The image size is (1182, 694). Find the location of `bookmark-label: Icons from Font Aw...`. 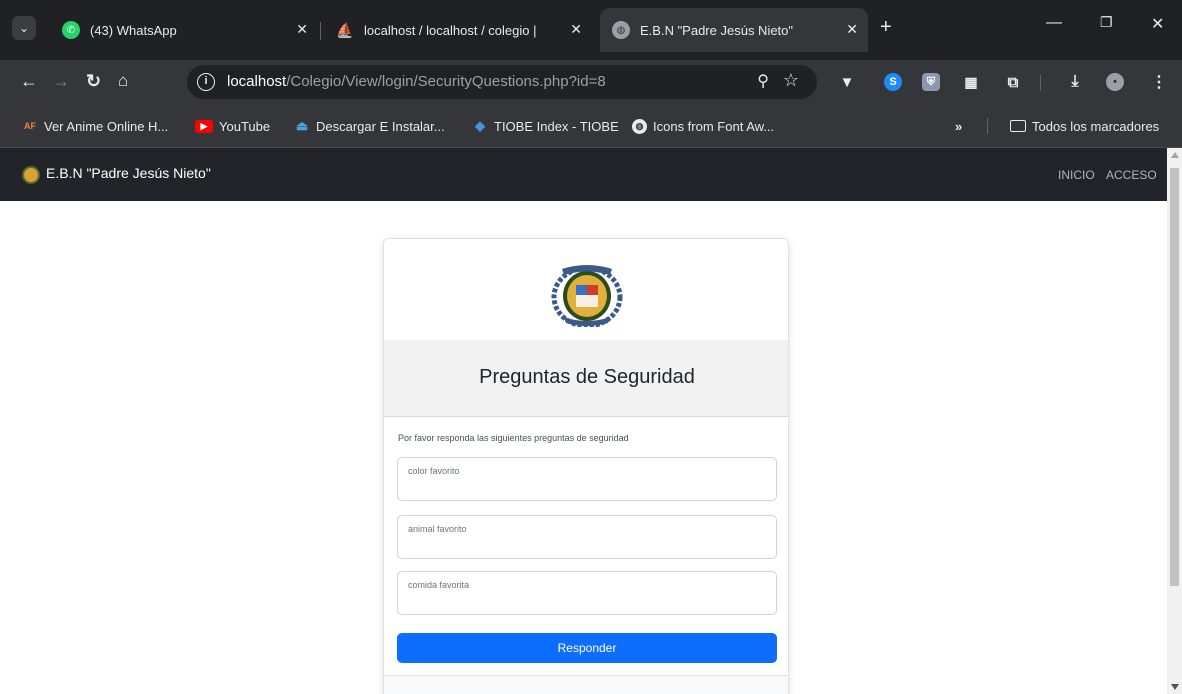

bookmark-label: Icons from Font Aw... is located at coordinates (714, 126).